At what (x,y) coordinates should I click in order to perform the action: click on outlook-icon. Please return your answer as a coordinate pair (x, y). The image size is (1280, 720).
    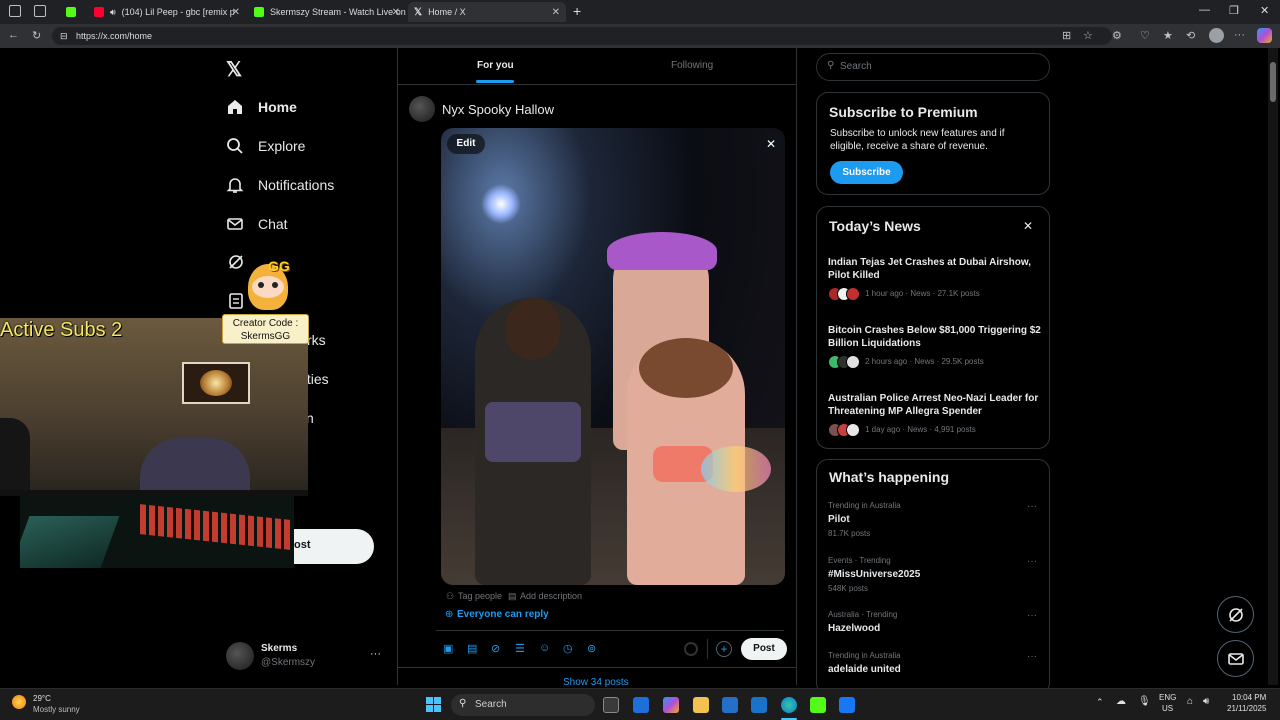
    Looking at the image, I should click on (641, 705).